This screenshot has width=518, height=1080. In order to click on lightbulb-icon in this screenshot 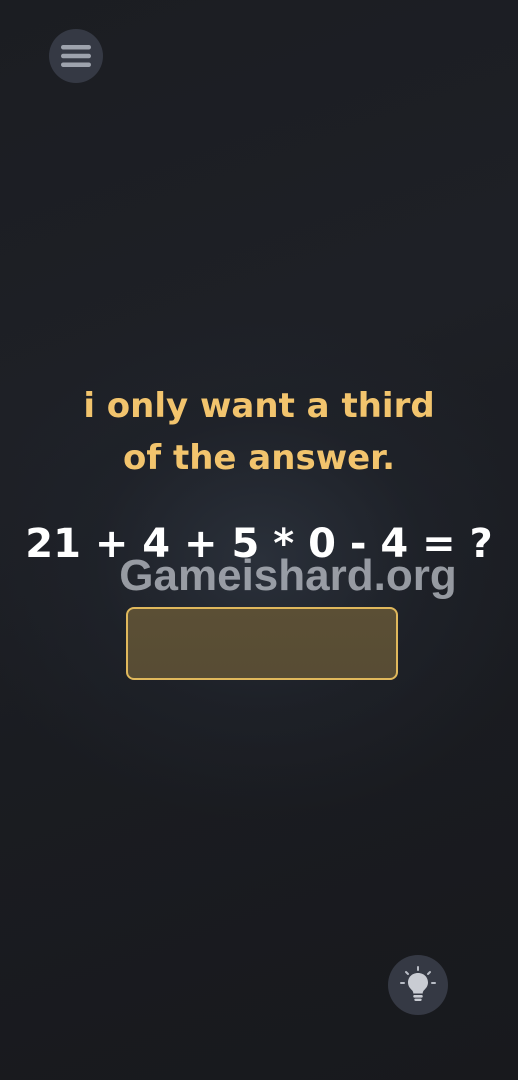, I will do `click(418, 983)`.